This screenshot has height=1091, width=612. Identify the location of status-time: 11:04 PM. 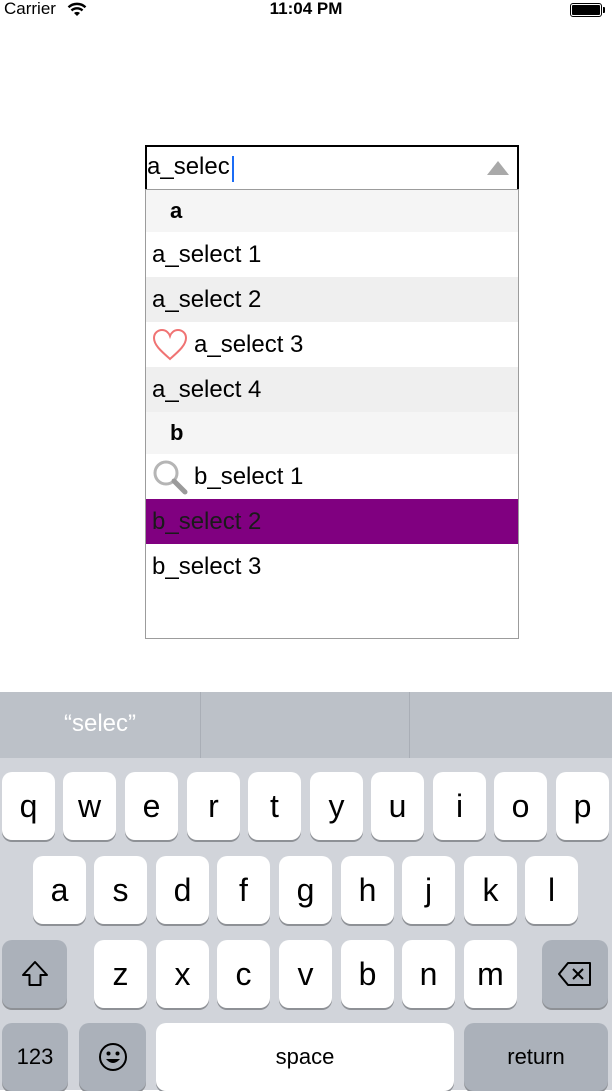
(306, 9).